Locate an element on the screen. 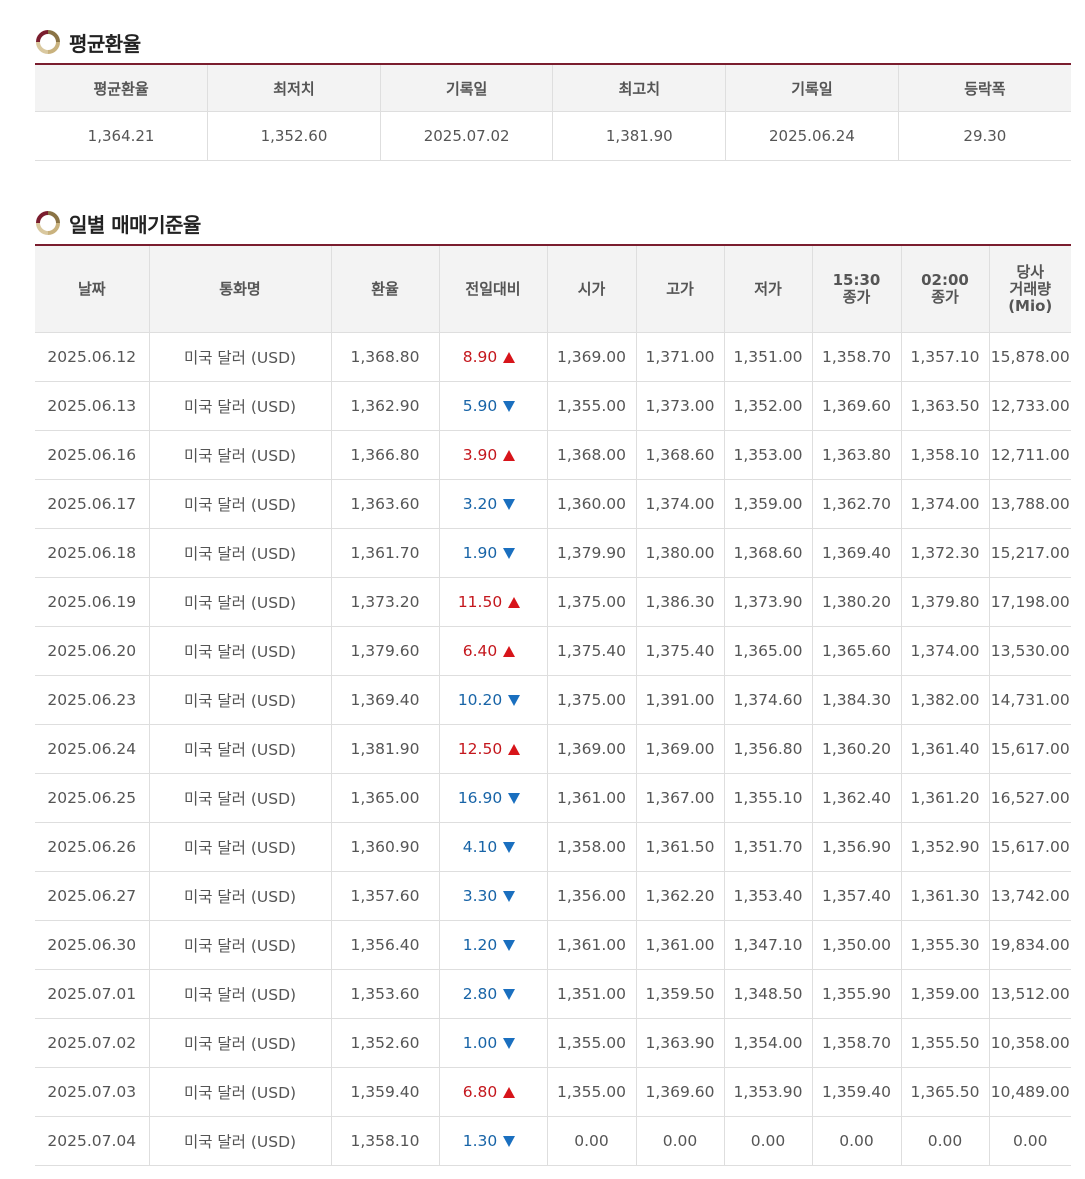 This screenshot has width=1085, height=1179. cell-rate: 1,369.40 is located at coordinates (385, 700).